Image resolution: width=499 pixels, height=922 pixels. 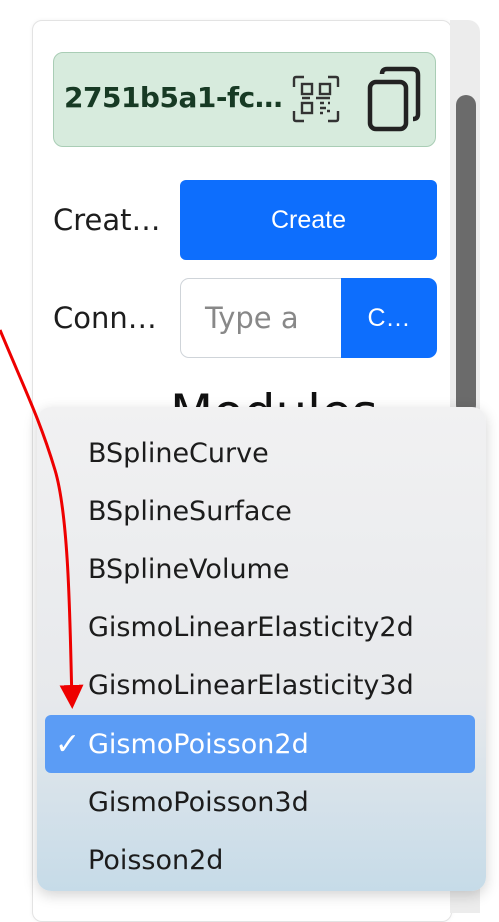 I want to click on dropdown-option-label: GismoLinearElasticity3d, so click(x=251, y=686).